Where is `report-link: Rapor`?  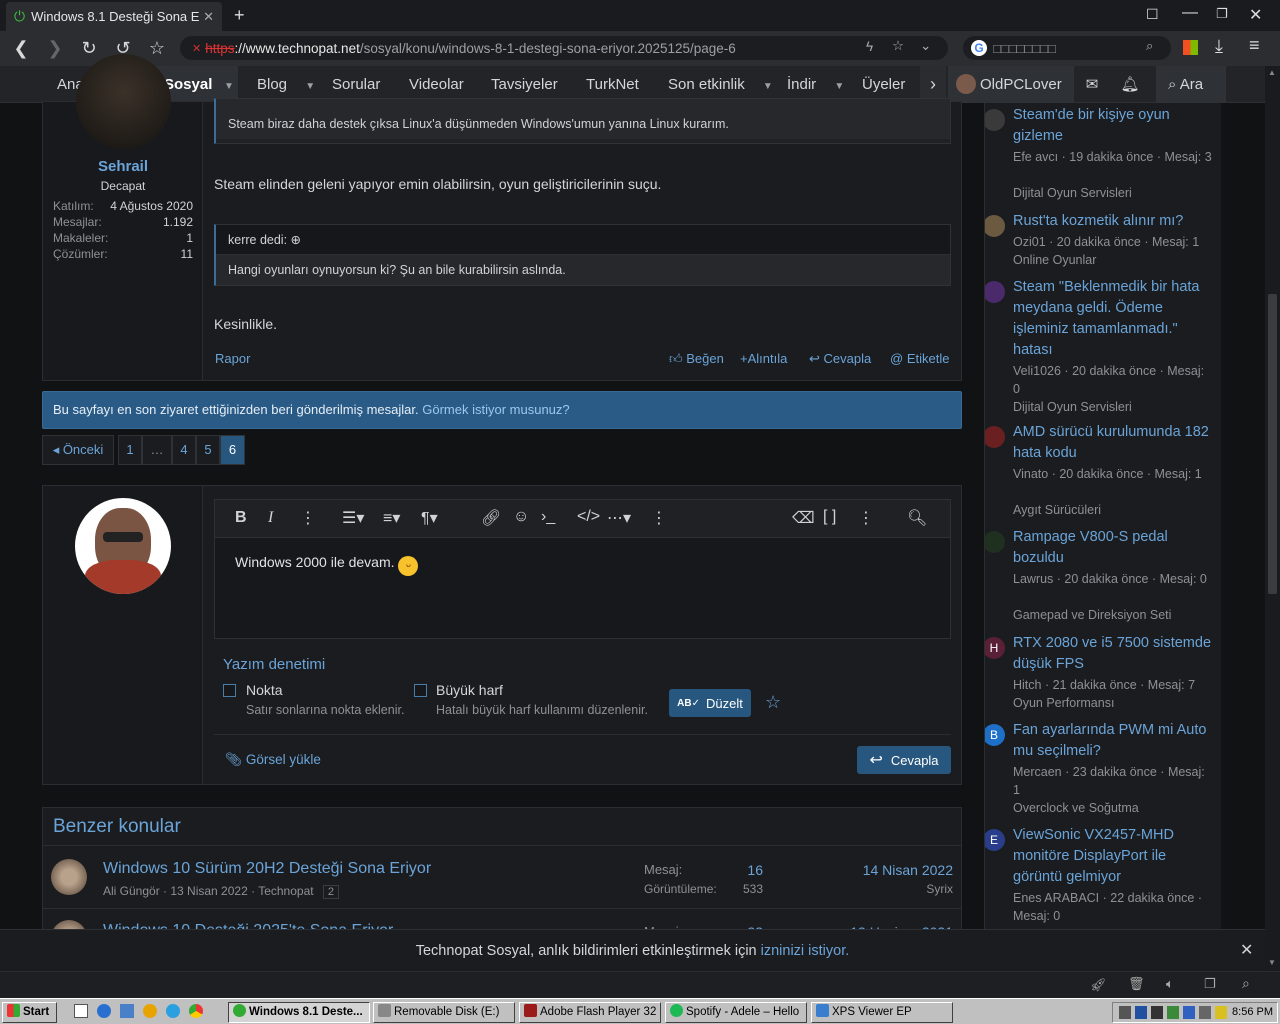
report-link: Rapor is located at coordinates (232, 358).